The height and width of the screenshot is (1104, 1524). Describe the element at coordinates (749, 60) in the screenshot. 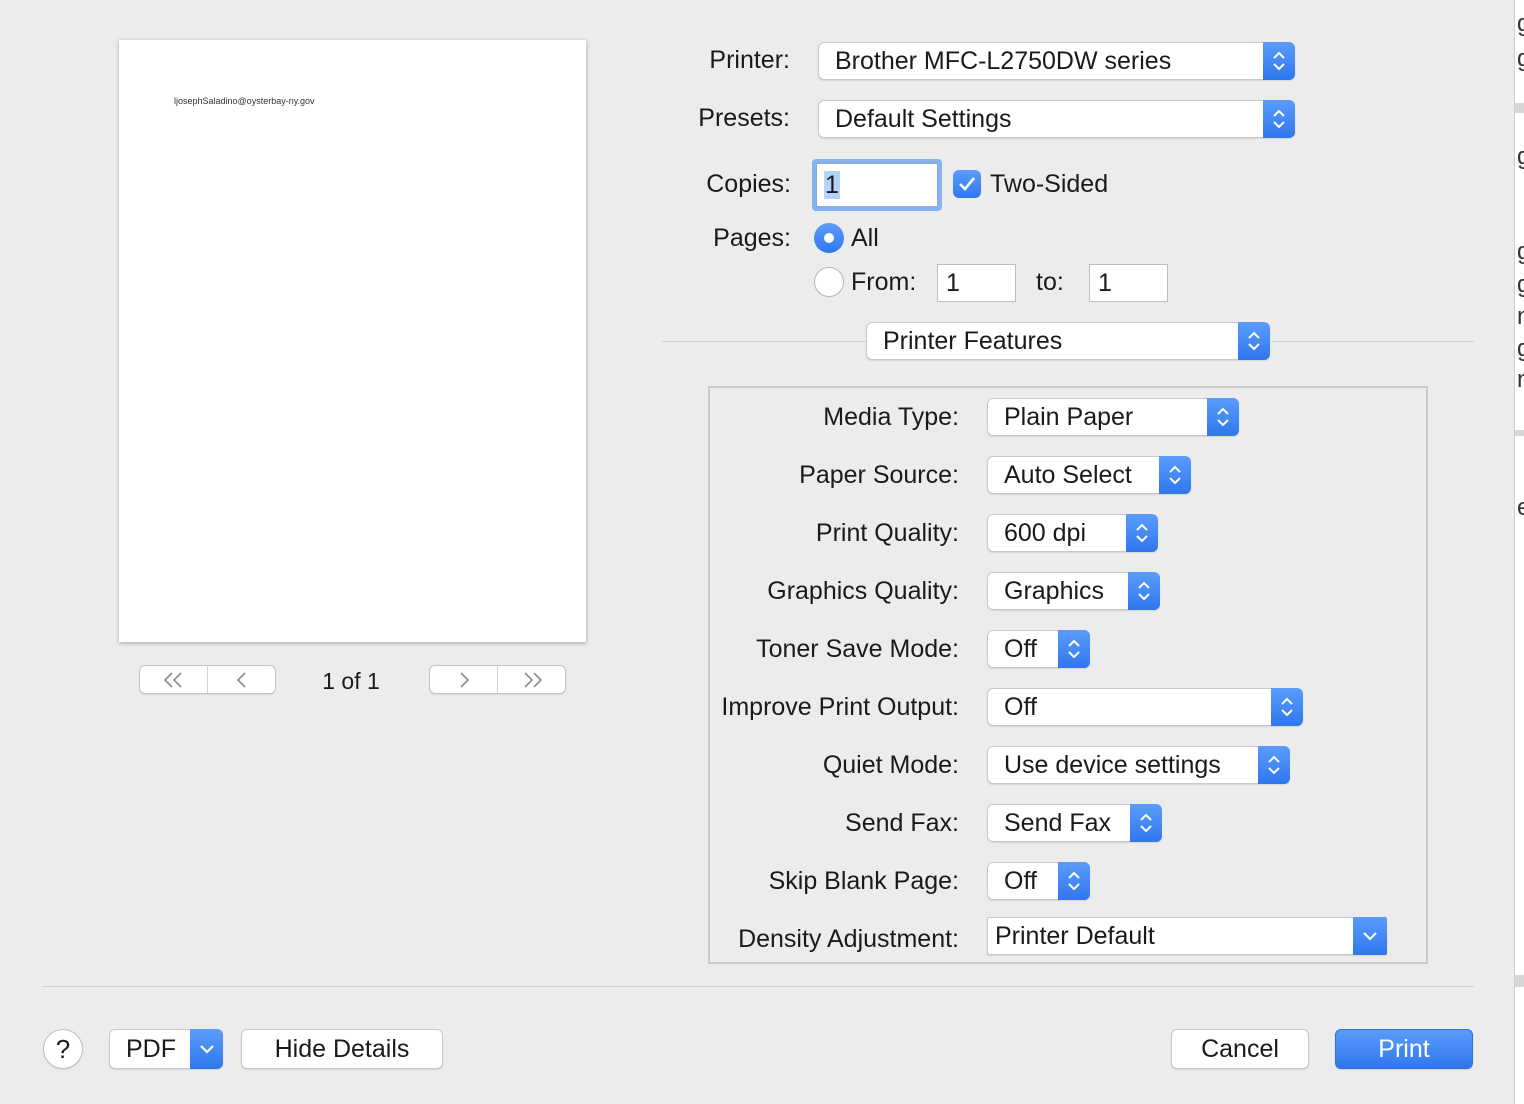

I see `printer-label: Printer:` at that location.